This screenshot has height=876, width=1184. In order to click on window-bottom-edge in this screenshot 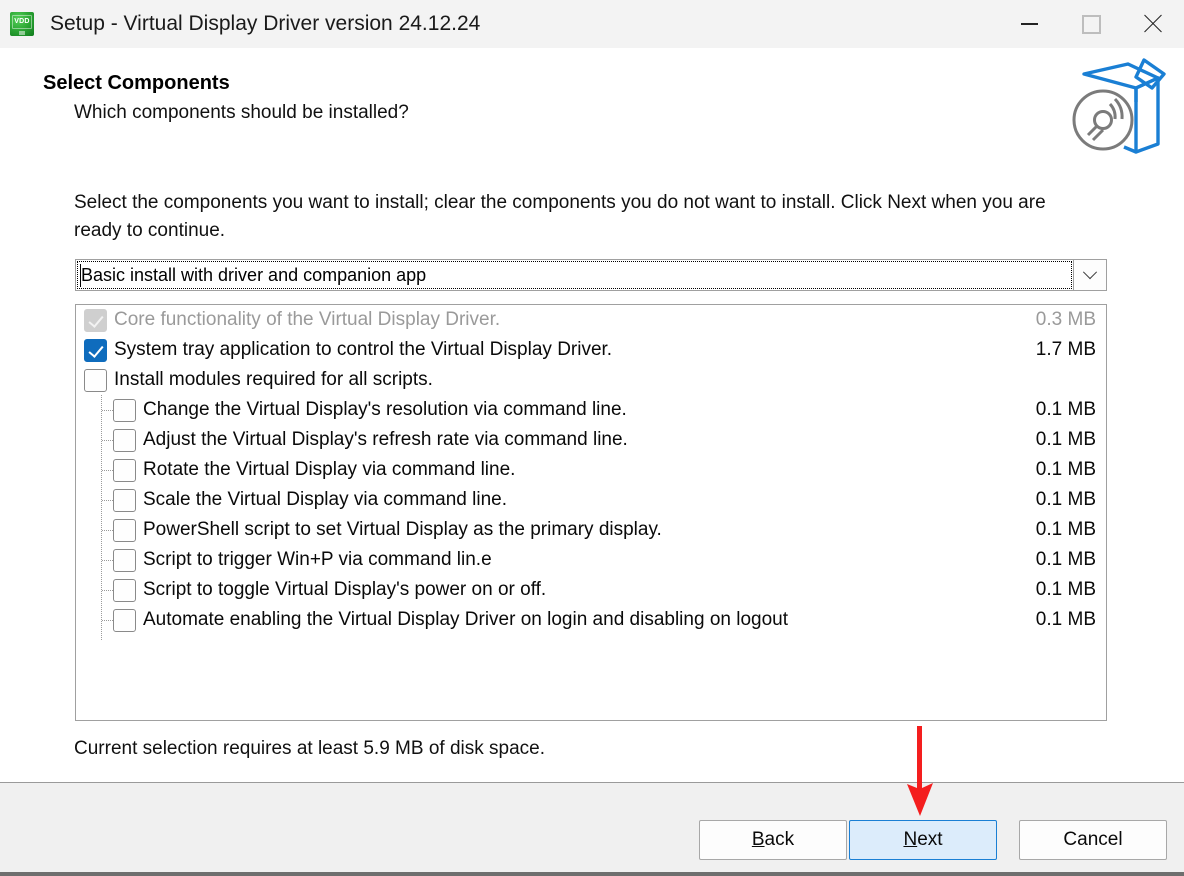, I will do `click(592, 874)`.